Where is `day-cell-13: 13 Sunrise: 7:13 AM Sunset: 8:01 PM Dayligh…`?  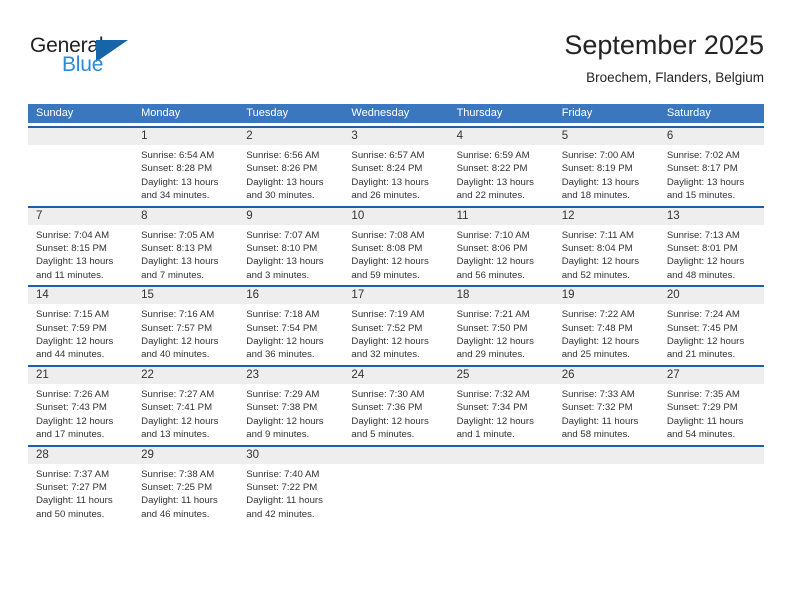
day-cell-13: 13 Sunrise: 7:13 AM Sunset: 8:01 PM Dayligh… is located at coordinates (711, 245).